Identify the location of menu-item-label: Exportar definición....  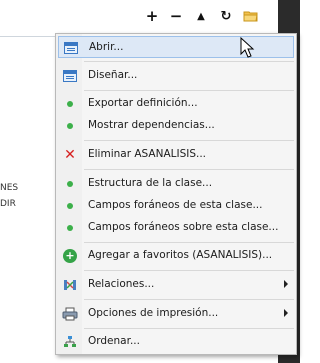
(143, 103).